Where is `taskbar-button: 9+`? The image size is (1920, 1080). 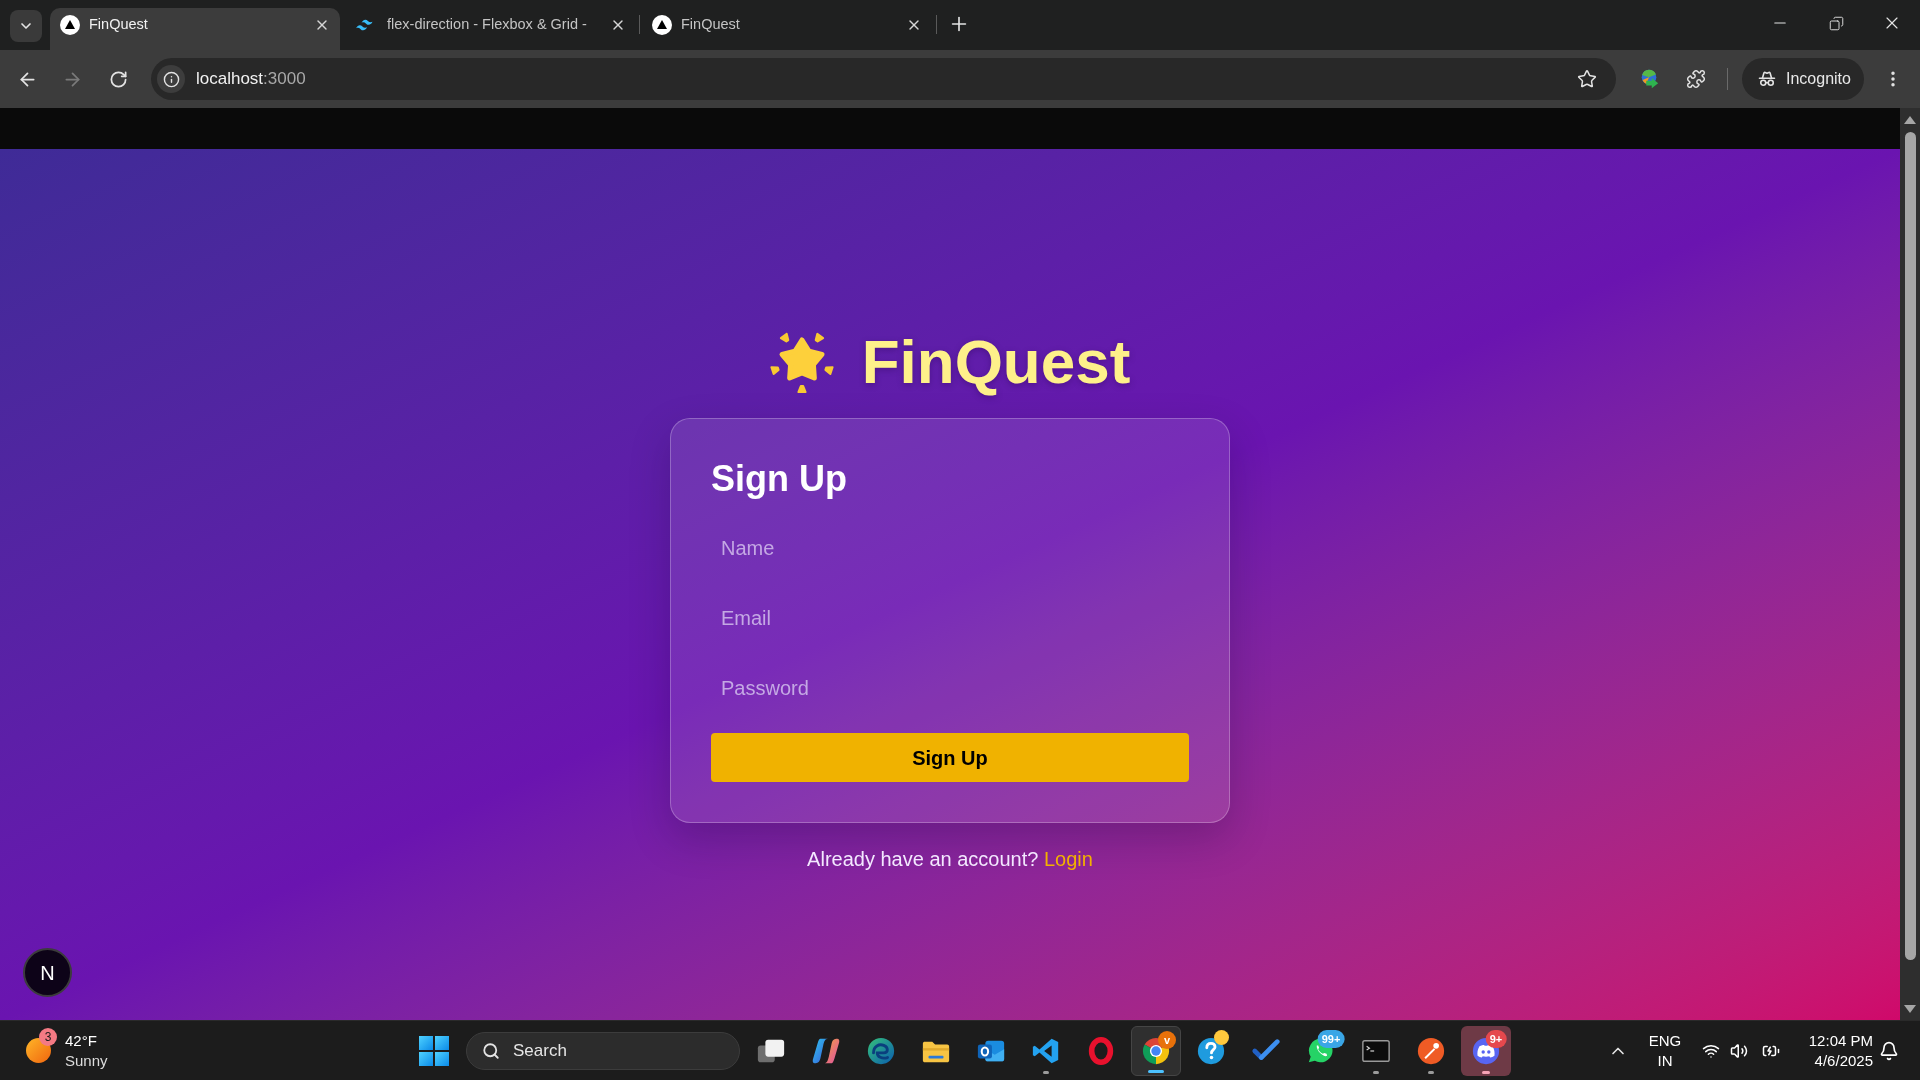
taskbar-button: 9+ is located at coordinates (1486, 1050).